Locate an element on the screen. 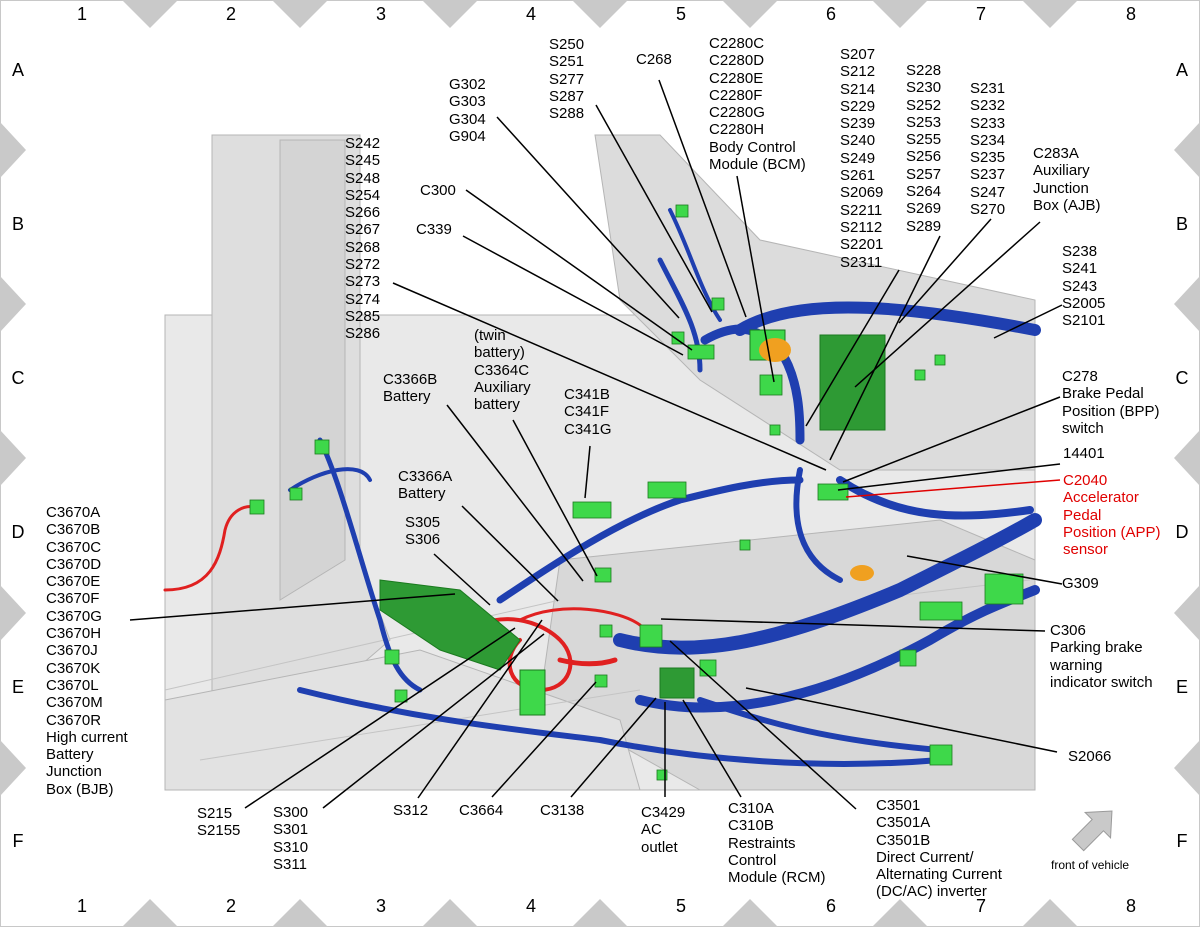 The image size is (1200, 927). callout-line: C3138 is located at coordinates (562, 810).